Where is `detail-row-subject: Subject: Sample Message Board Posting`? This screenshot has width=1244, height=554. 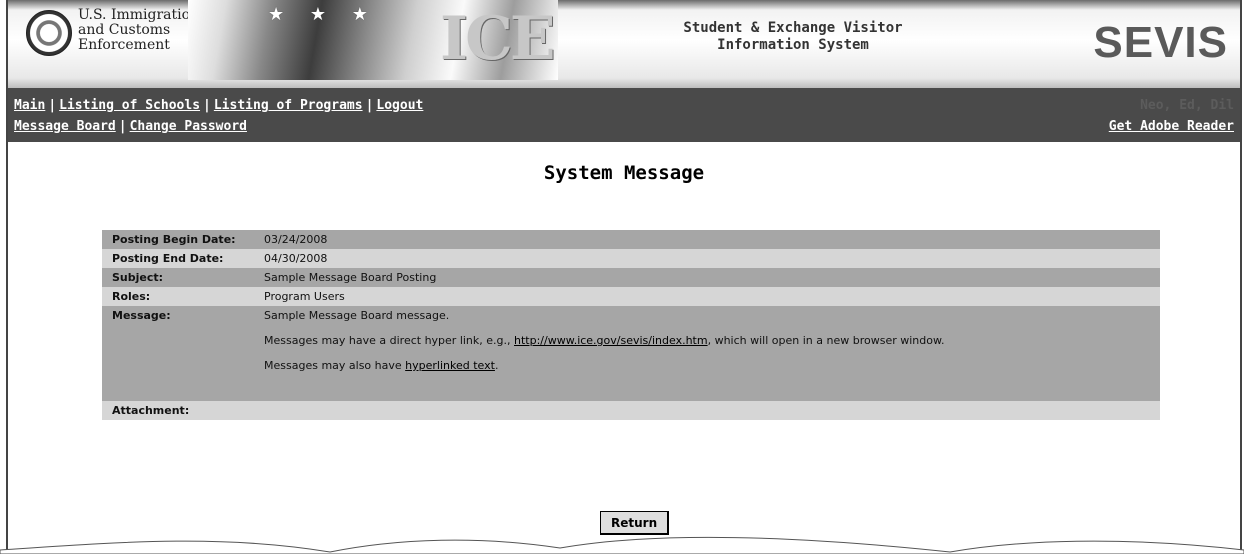 detail-row-subject: Subject: Sample Message Board Posting is located at coordinates (631, 277).